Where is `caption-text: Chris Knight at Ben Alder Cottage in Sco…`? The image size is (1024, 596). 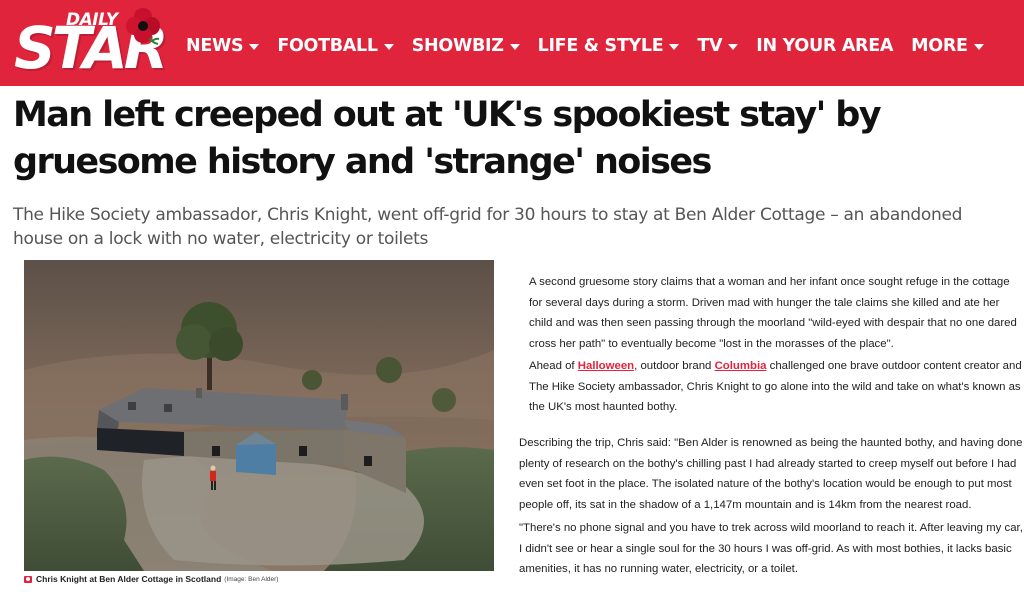
caption-text: Chris Knight at Ben Alder Cottage in Sco… is located at coordinates (129, 579).